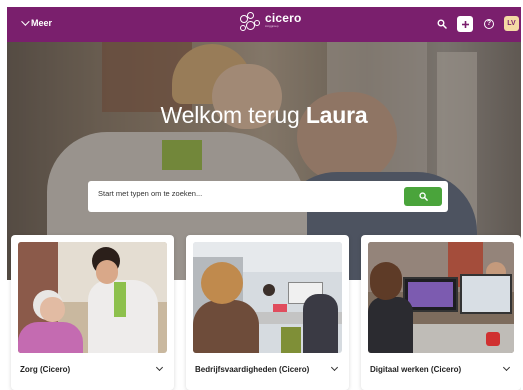 The height and width of the screenshot is (390, 523). Describe the element at coordinates (42, 23) in the screenshot. I see `more-menu-label: Meer` at that location.